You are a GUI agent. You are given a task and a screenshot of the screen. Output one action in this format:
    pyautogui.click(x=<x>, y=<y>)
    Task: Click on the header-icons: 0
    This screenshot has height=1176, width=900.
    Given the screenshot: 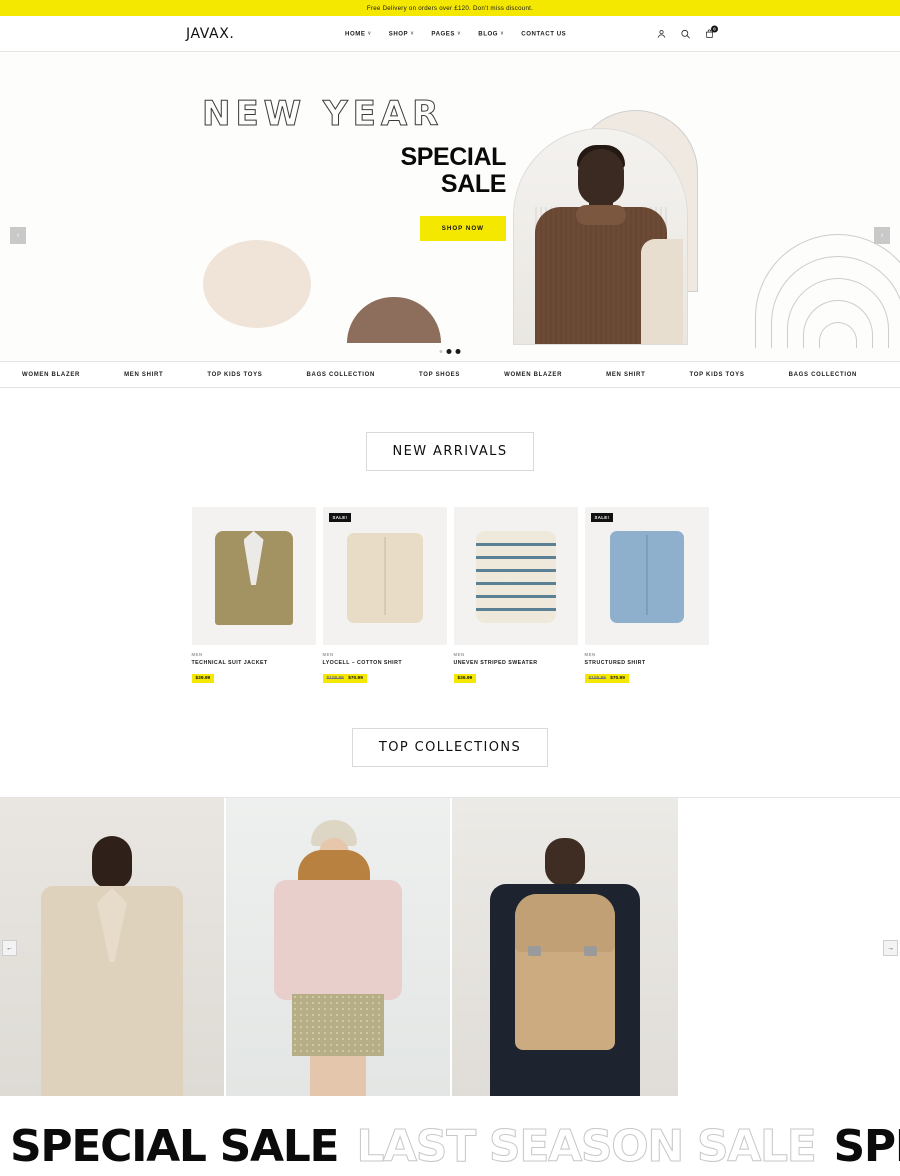 What is the action you would take?
    pyautogui.click(x=685, y=33)
    